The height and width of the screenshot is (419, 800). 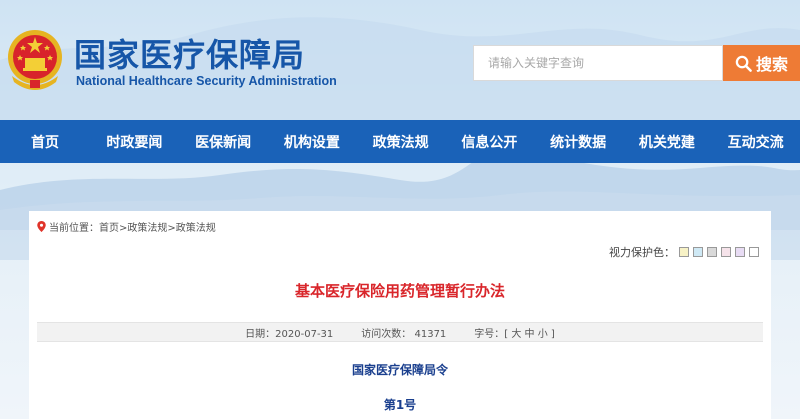 I want to click on article-title: 基本医疗保险用药管理暂行办法, so click(x=399, y=291).